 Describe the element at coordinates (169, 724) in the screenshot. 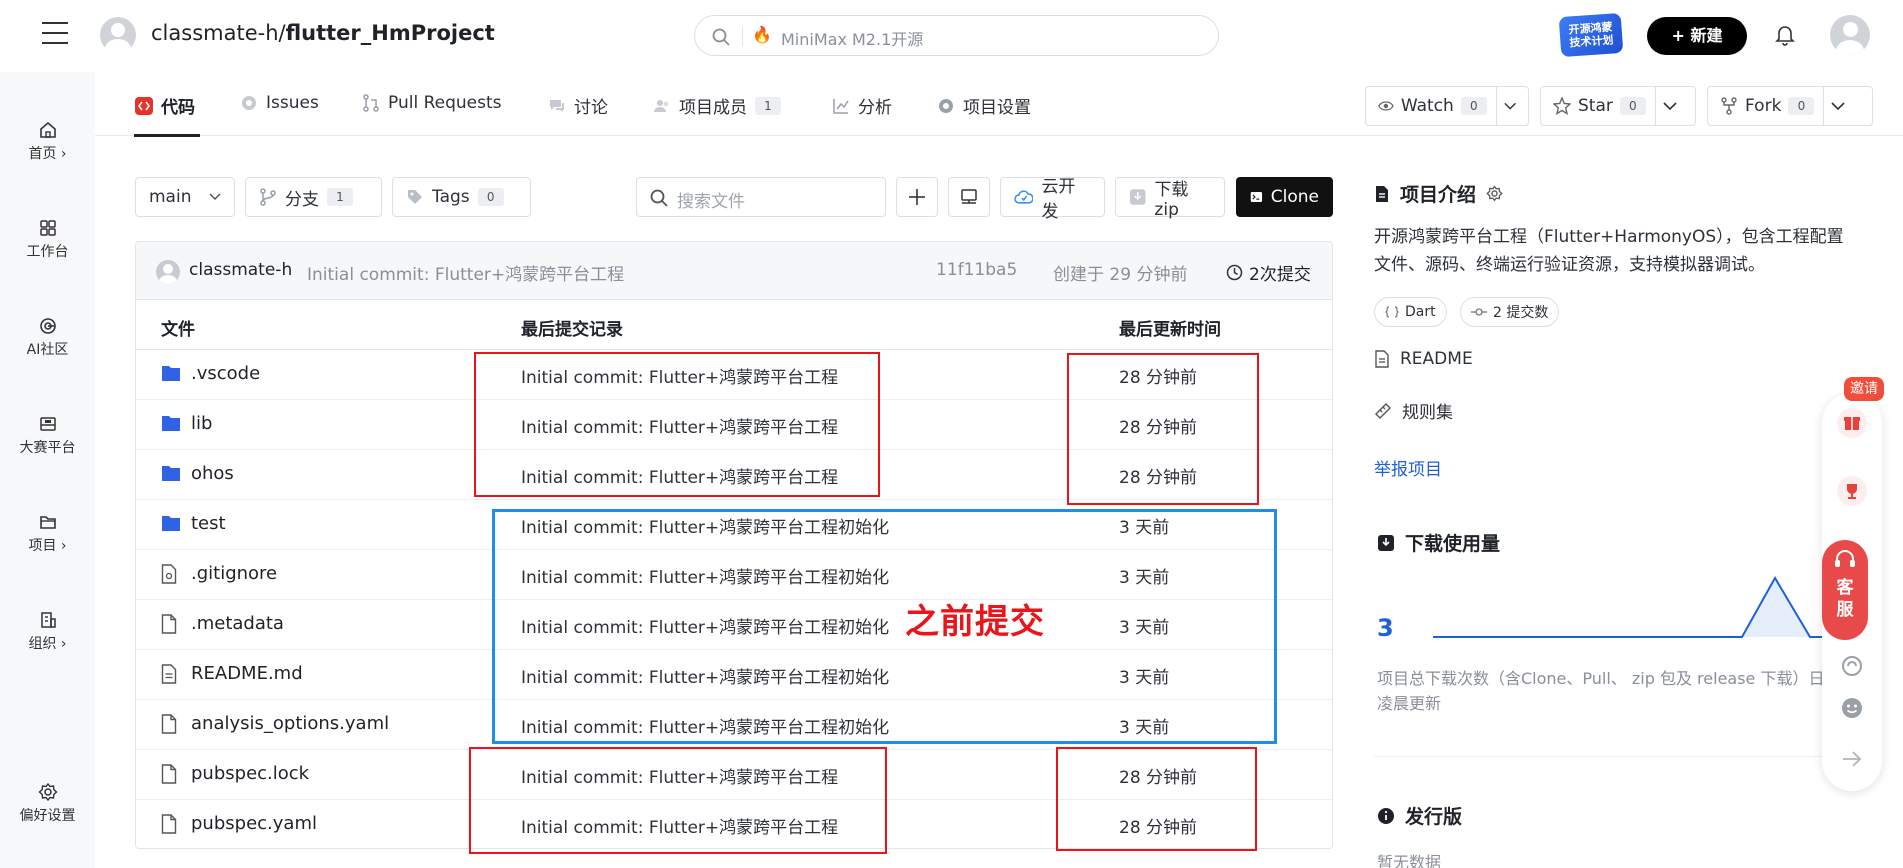

I see `file-icon` at that location.